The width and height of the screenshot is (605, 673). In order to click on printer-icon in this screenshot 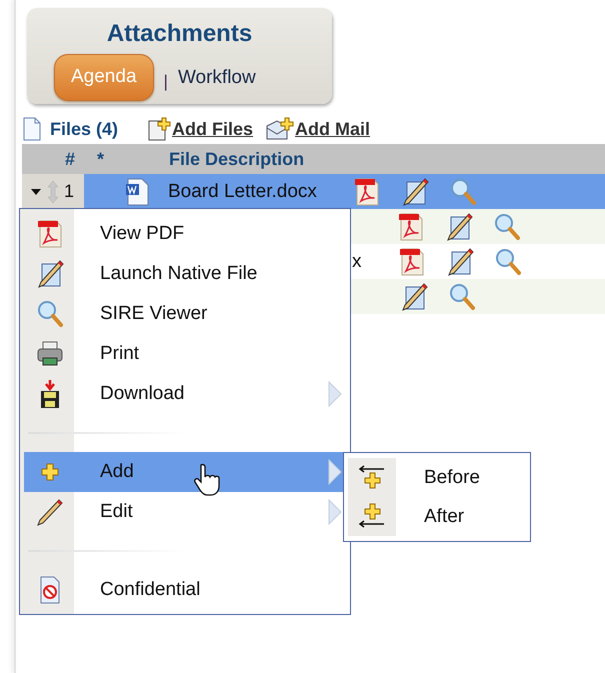, I will do `click(50, 354)`.